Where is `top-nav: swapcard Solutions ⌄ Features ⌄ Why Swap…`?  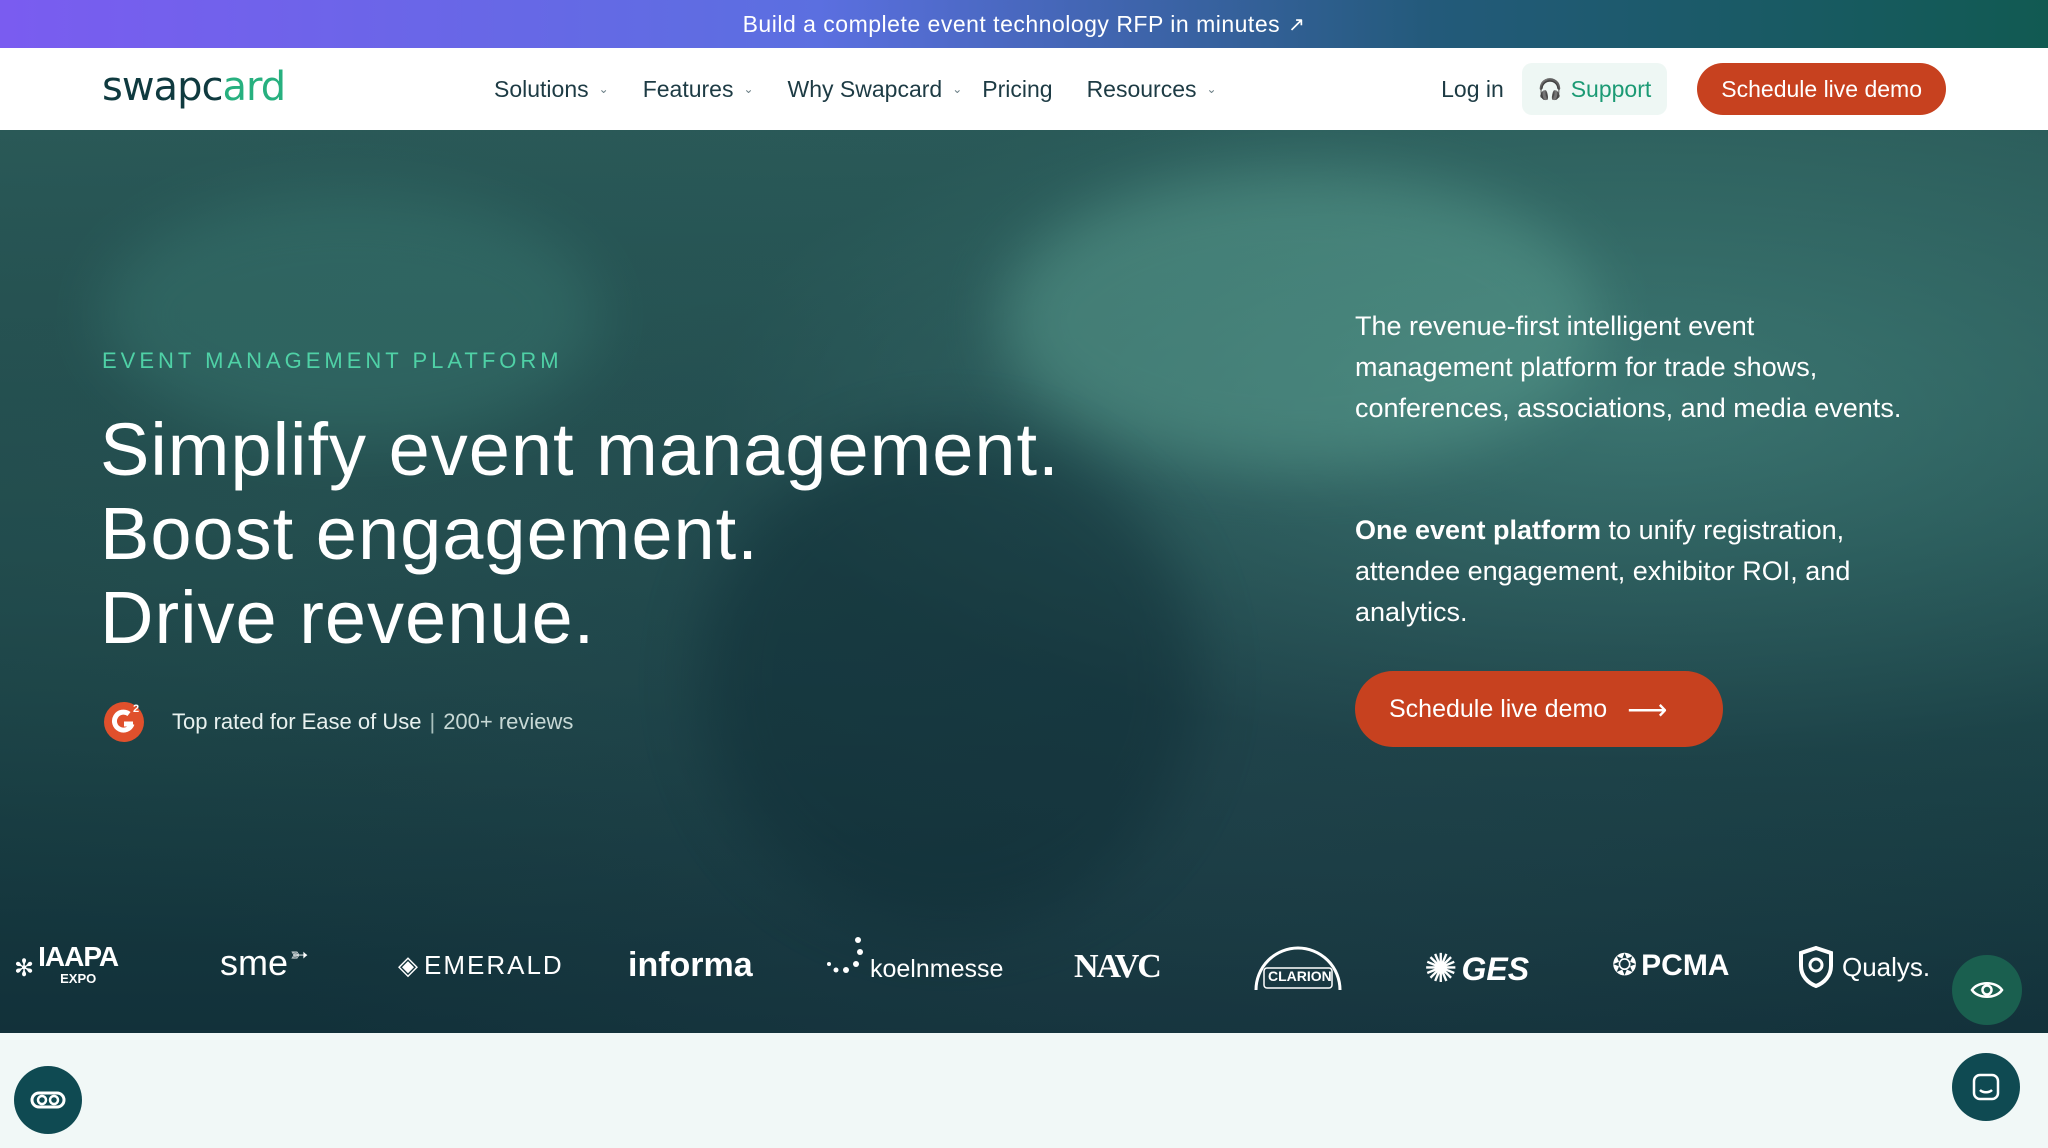 top-nav: swapcard Solutions ⌄ Features ⌄ Why Swap… is located at coordinates (1024, 89).